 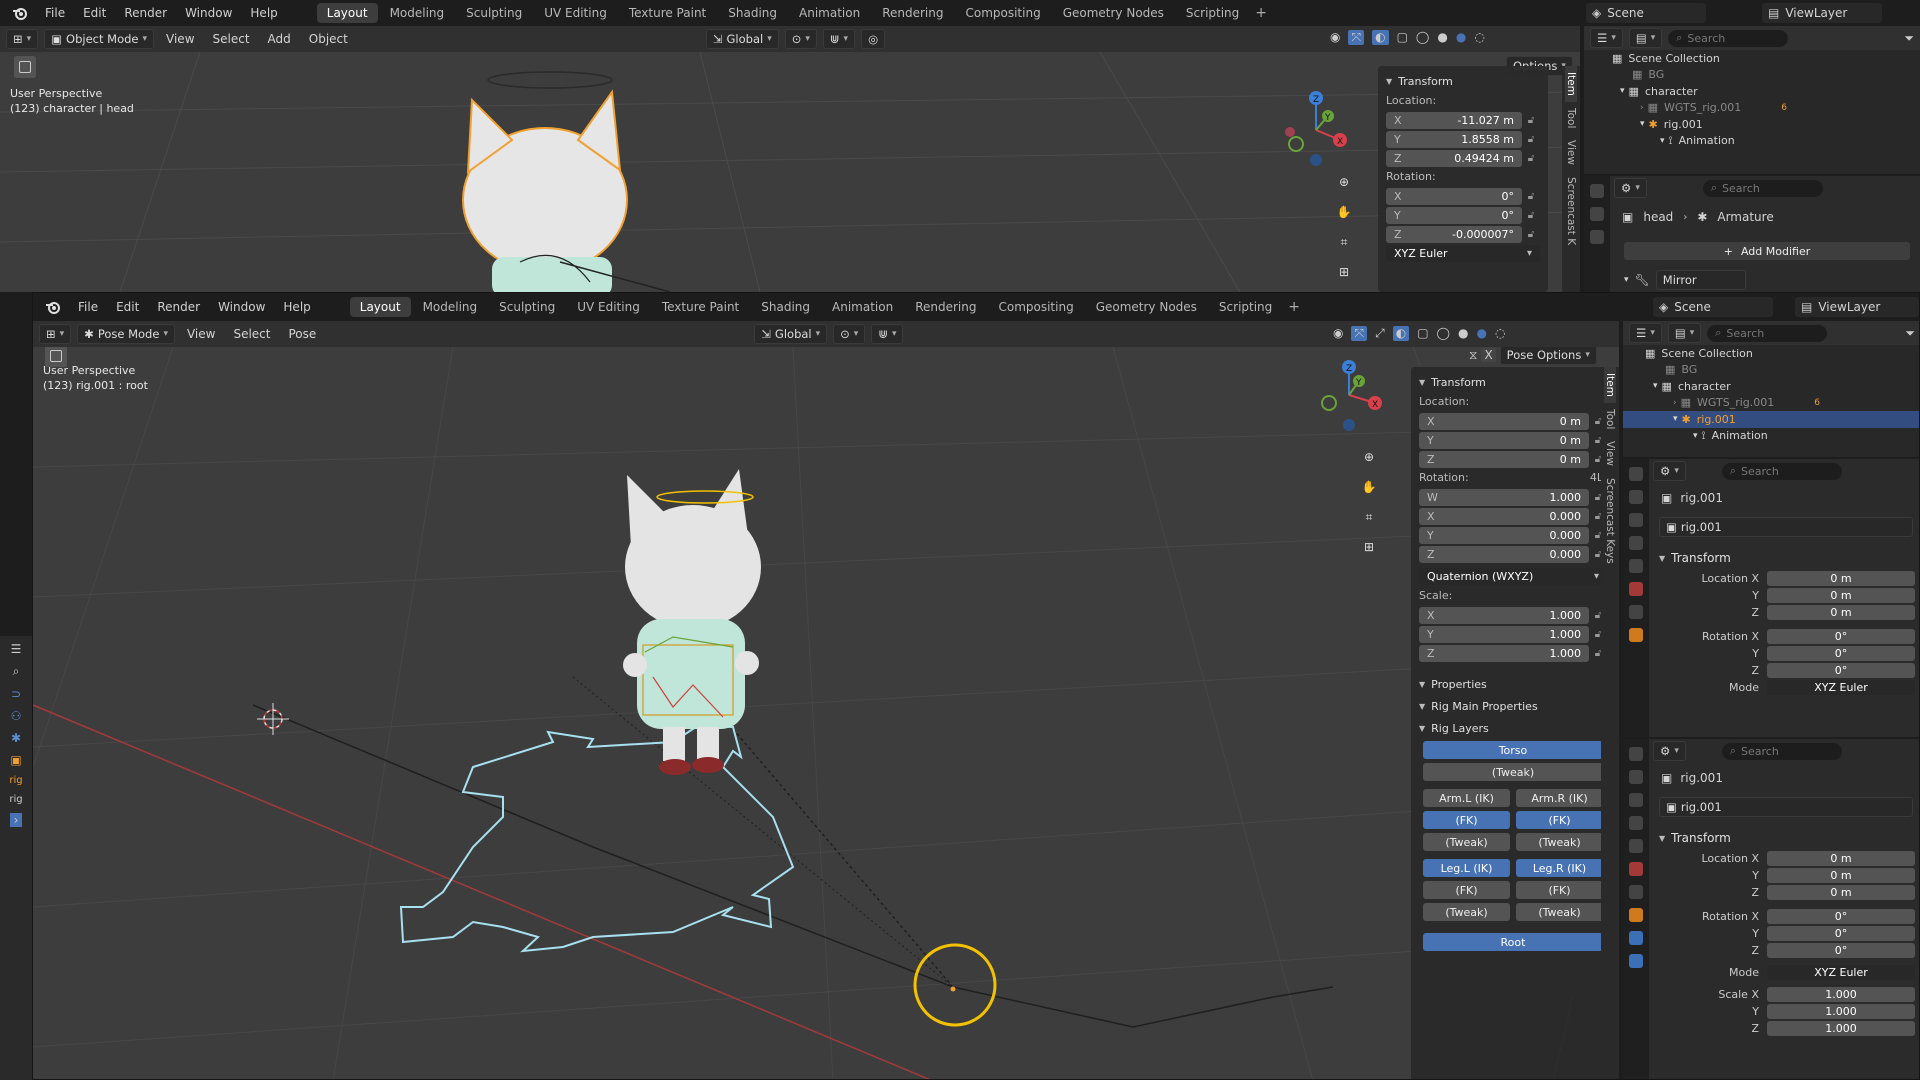 What do you see at coordinates (1610, 453) in the screenshot?
I see `tab-view: View` at bounding box center [1610, 453].